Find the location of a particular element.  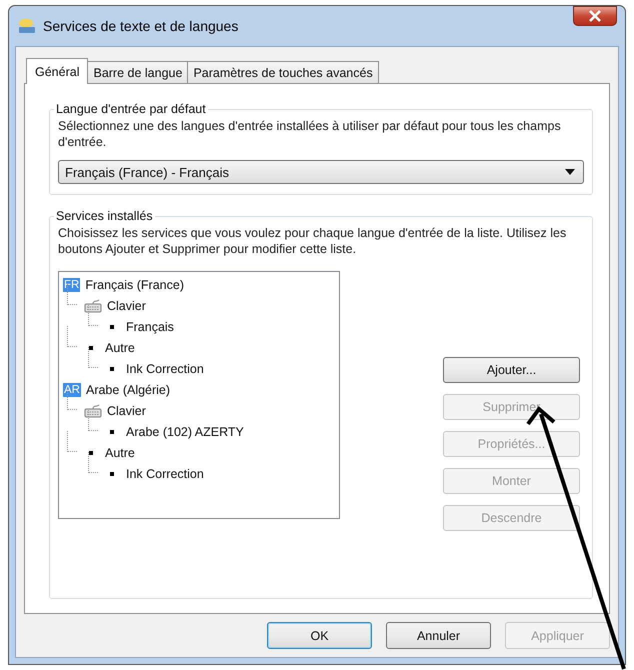

tree-item: Arabe (102) AZERTY is located at coordinates (185, 431).